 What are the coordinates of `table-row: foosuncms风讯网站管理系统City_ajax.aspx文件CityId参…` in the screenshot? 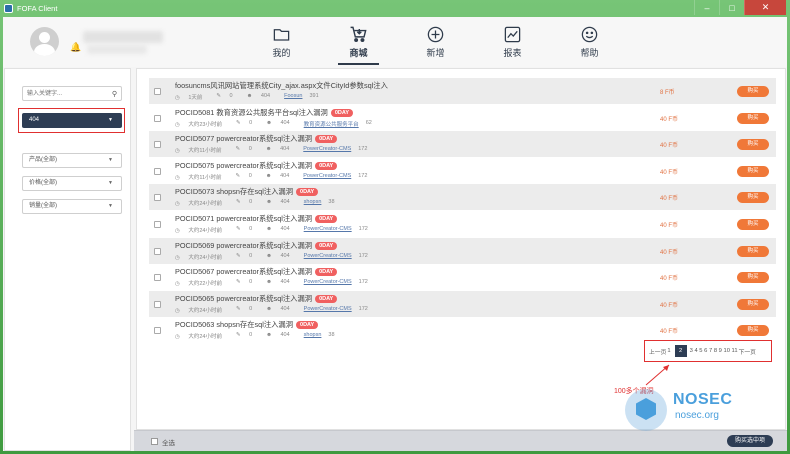 It's located at (462, 91).